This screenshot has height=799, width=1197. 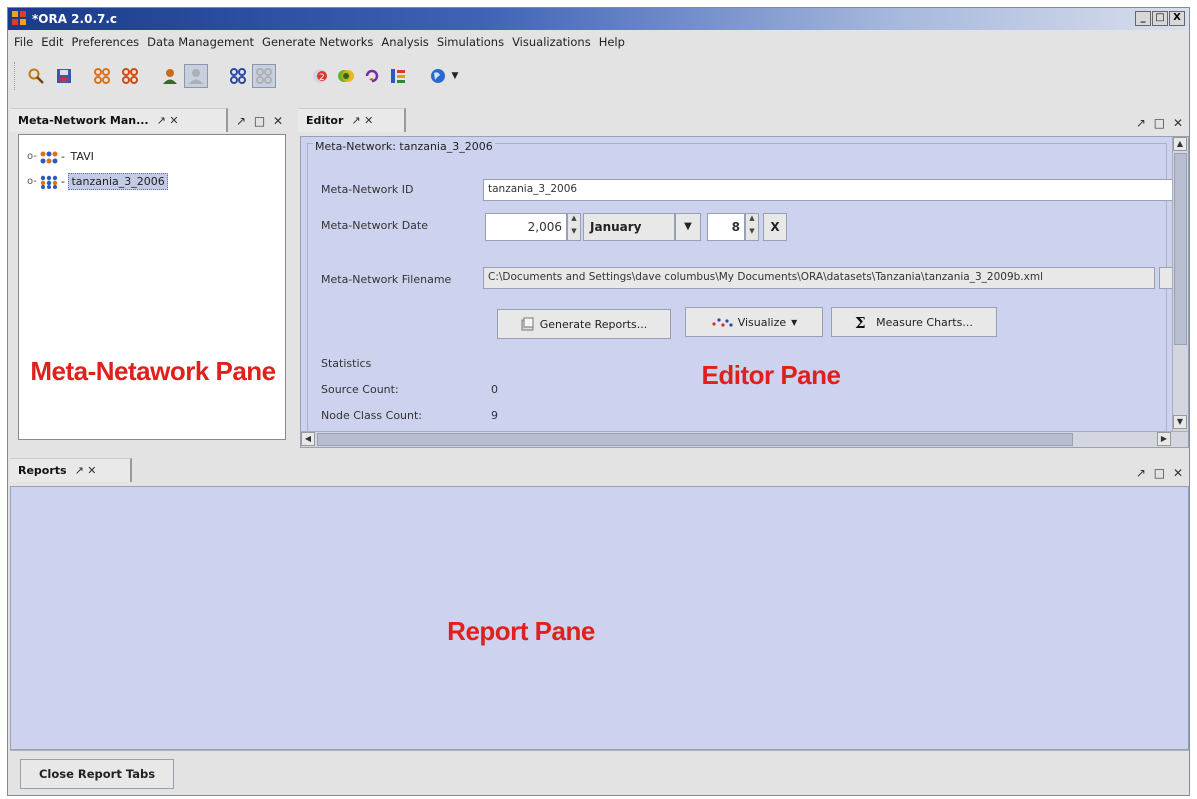 What do you see at coordinates (722, 322) in the screenshot?
I see `visualize-icon` at bounding box center [722, 322].